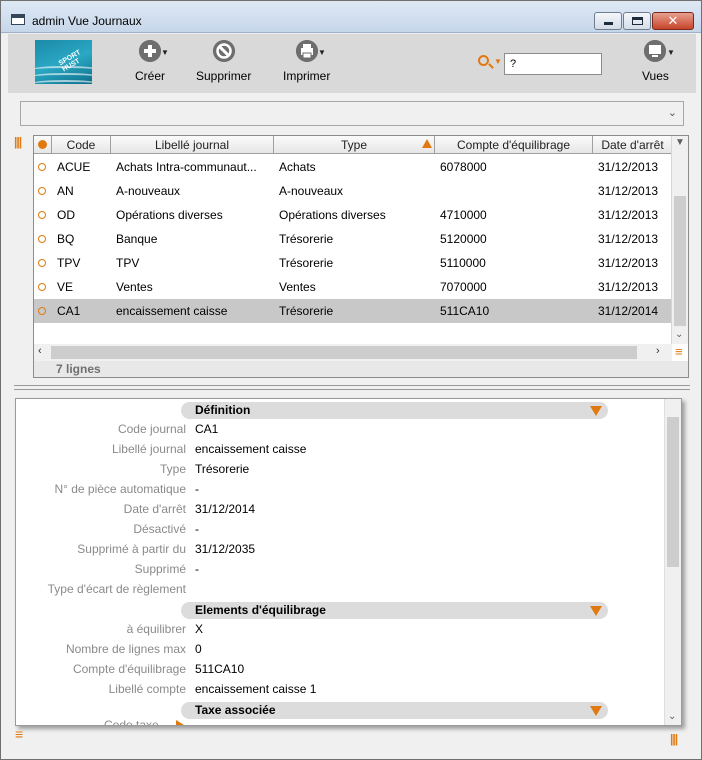 The height and width of the screenshot is (760, 702). Describe the element at coordinates (463, 263) in the screenshot. I see `cell-compte: 5110000` at that location.